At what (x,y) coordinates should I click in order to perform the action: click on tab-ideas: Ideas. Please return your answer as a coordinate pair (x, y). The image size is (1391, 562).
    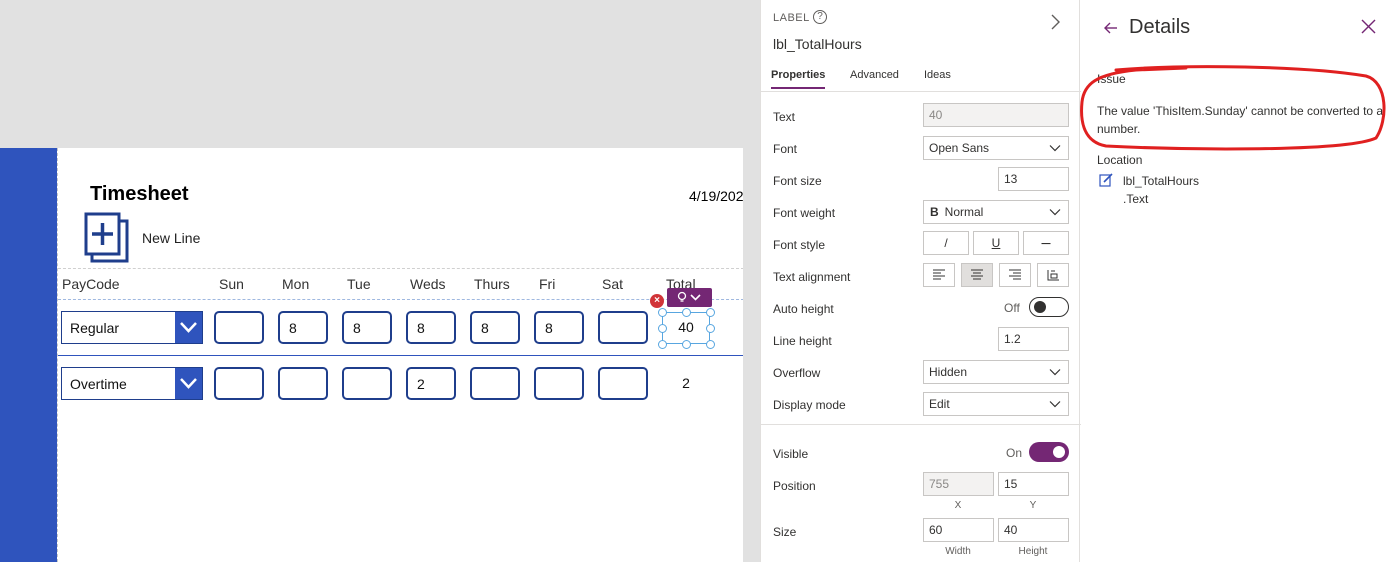
    Looking at the image, I should click on (937, 75).